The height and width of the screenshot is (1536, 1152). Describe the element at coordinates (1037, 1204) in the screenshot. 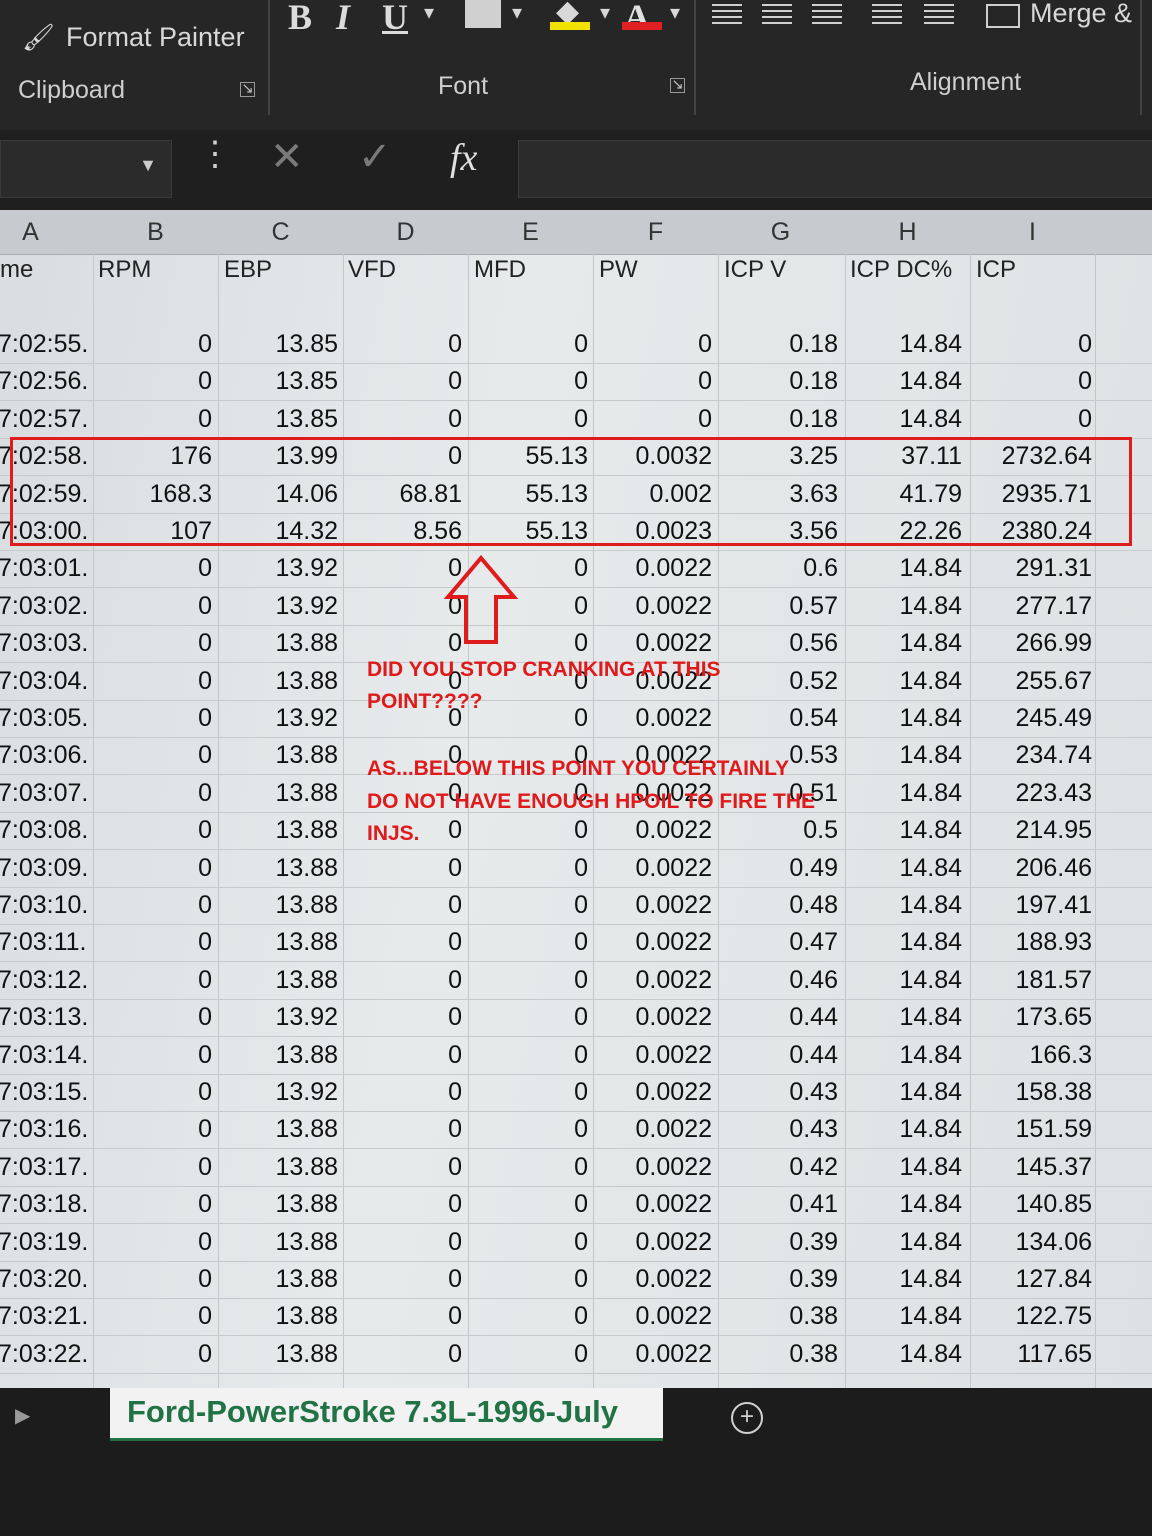

I see `table-cell: 140.85` at that location.